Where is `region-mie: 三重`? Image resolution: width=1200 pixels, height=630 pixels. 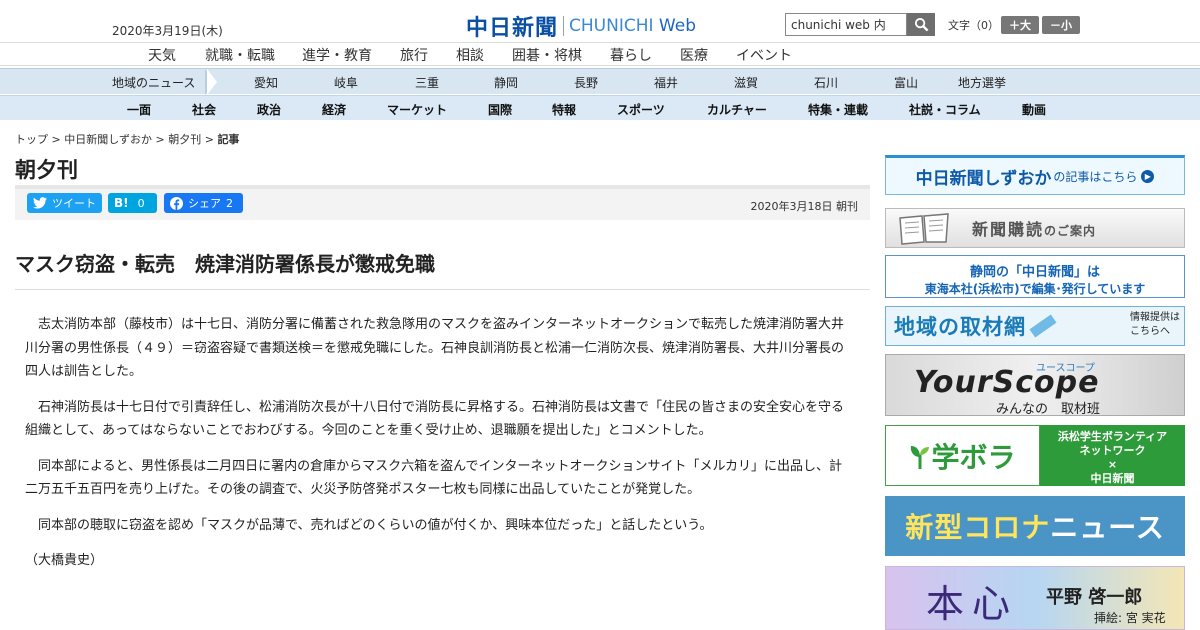 region-mie: 三重 is located at coordinates (427, 82).